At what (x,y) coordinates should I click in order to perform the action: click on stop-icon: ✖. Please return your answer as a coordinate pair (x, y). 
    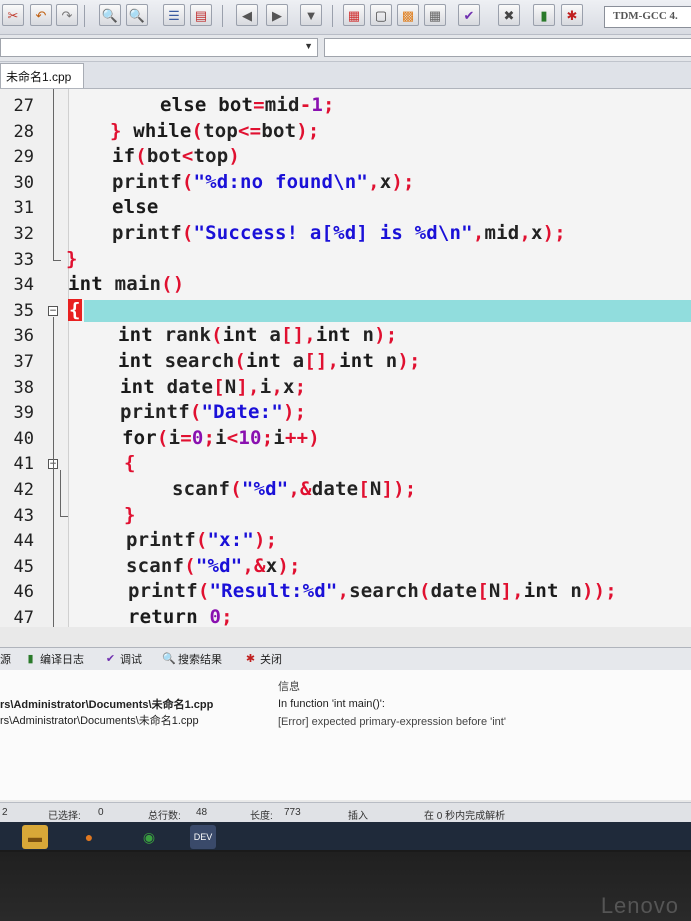
    Looking at the image, I should click on (509, 15).